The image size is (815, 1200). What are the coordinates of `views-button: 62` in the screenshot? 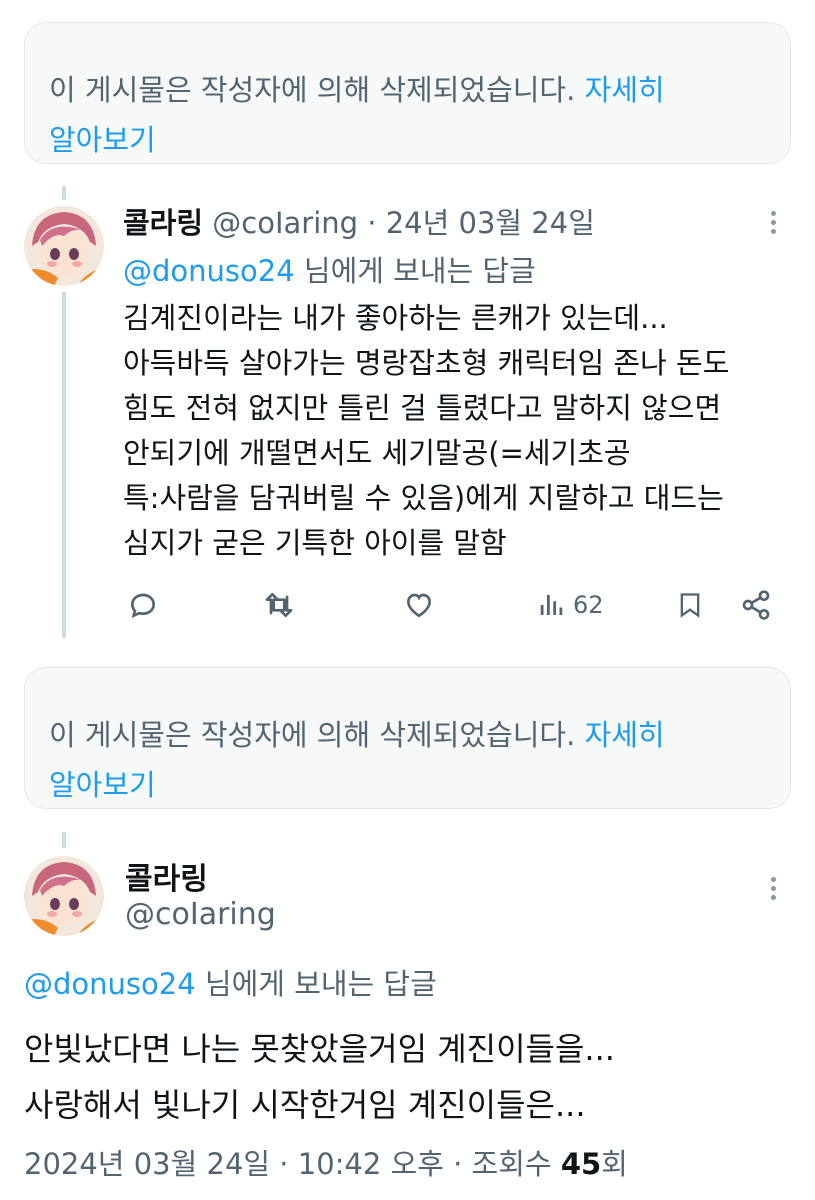 It's located at (570, 605).